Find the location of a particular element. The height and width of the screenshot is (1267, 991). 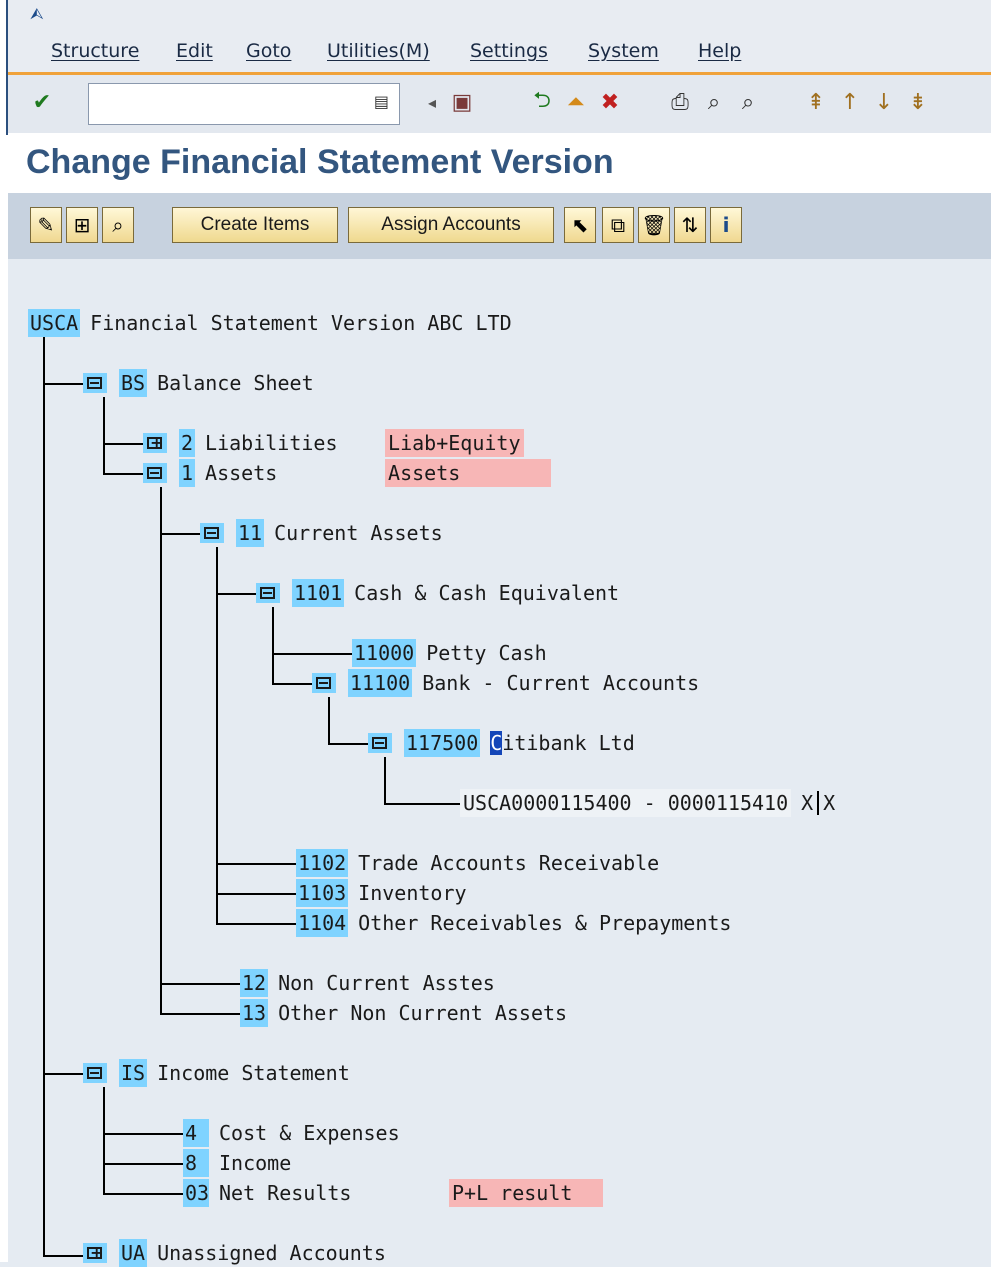

node-text: Cost & Expenses is located at coordinates (309, 1133).